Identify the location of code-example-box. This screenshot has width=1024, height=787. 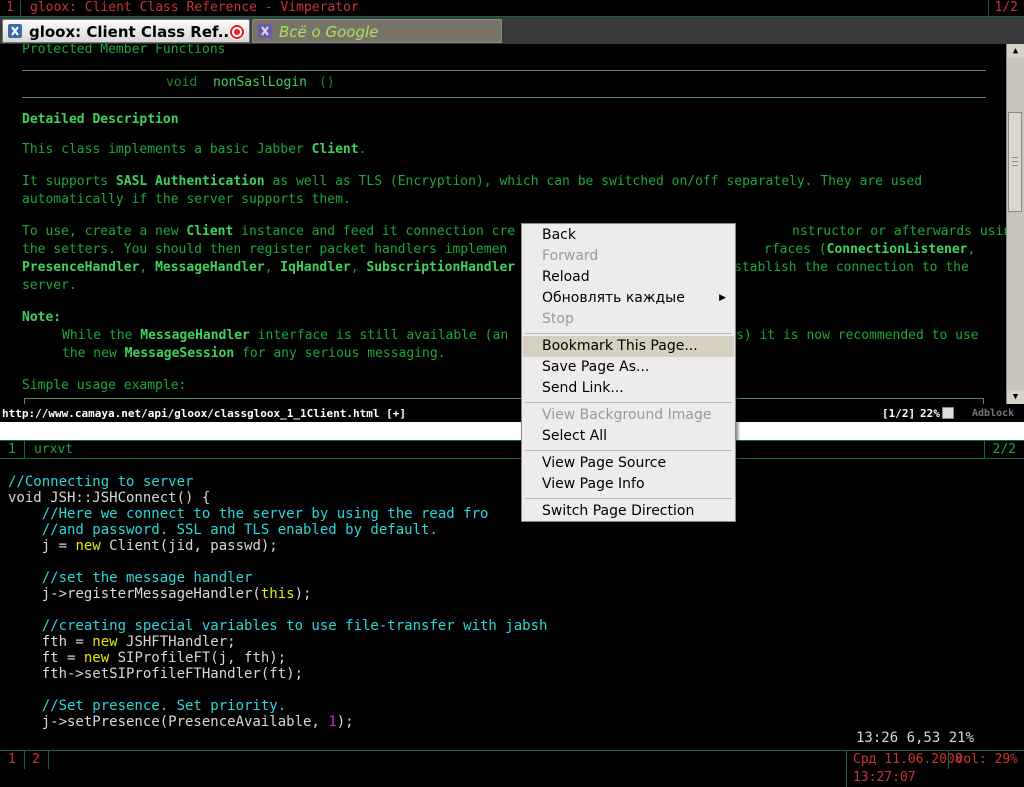
(504, 401).